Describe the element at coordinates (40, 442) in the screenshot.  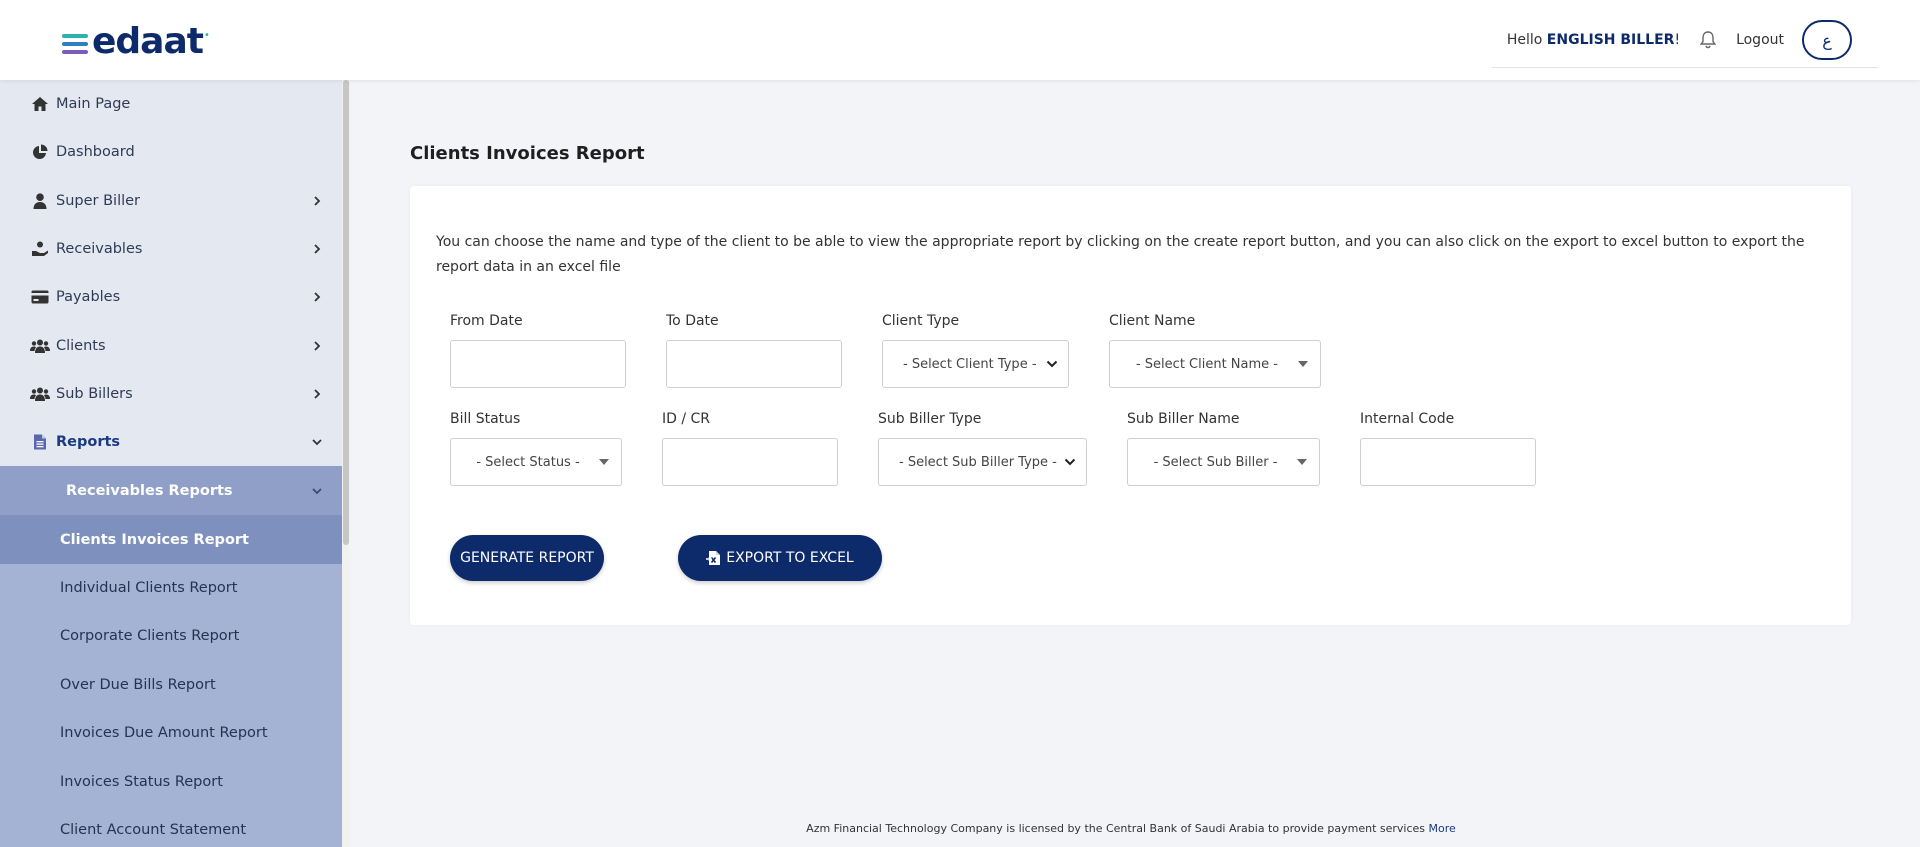
I see `file-icon` at that location.